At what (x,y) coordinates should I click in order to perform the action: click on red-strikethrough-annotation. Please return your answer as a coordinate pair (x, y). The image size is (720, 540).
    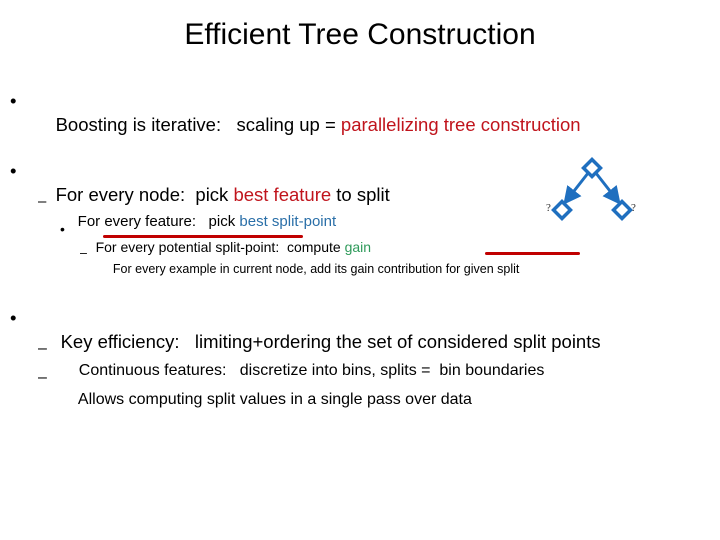
    Looking at the image, I should click on (532, 253).